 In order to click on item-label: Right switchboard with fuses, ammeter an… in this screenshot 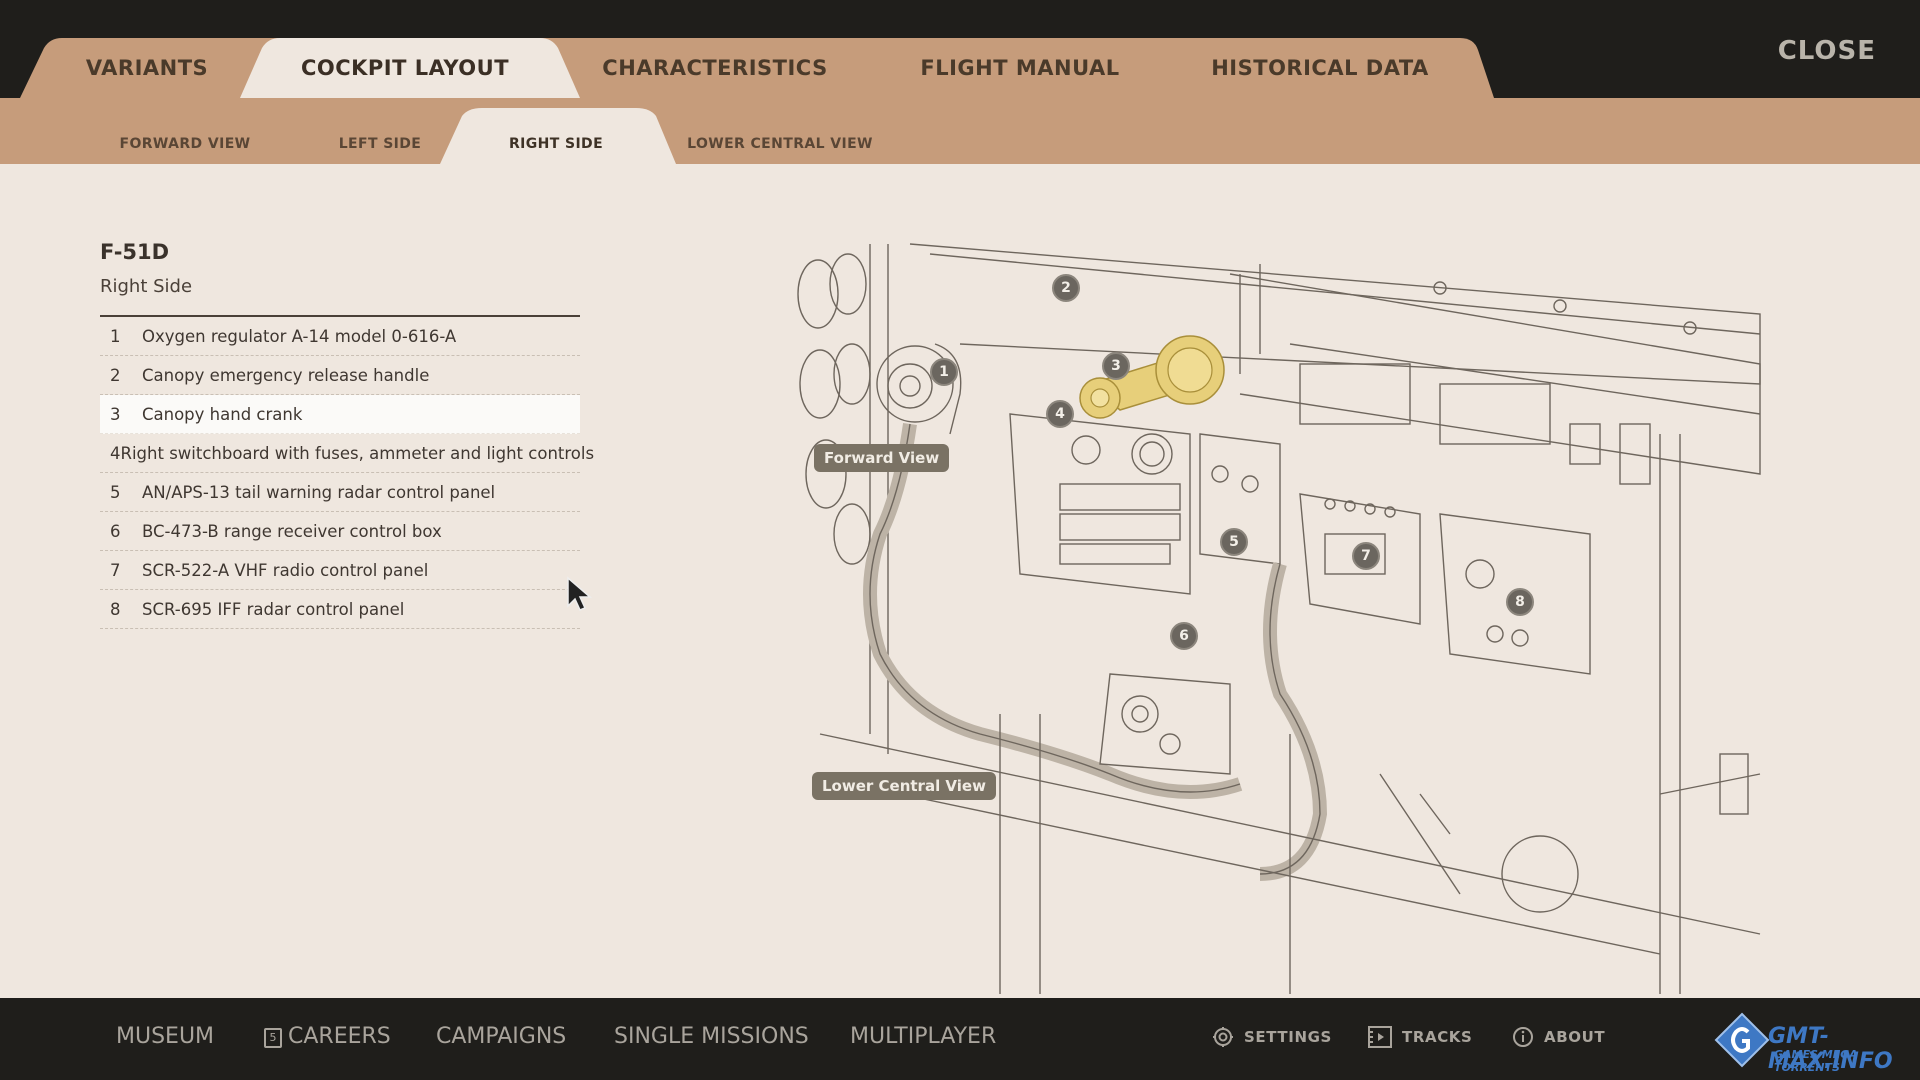, I will do `click(357, 453)`.